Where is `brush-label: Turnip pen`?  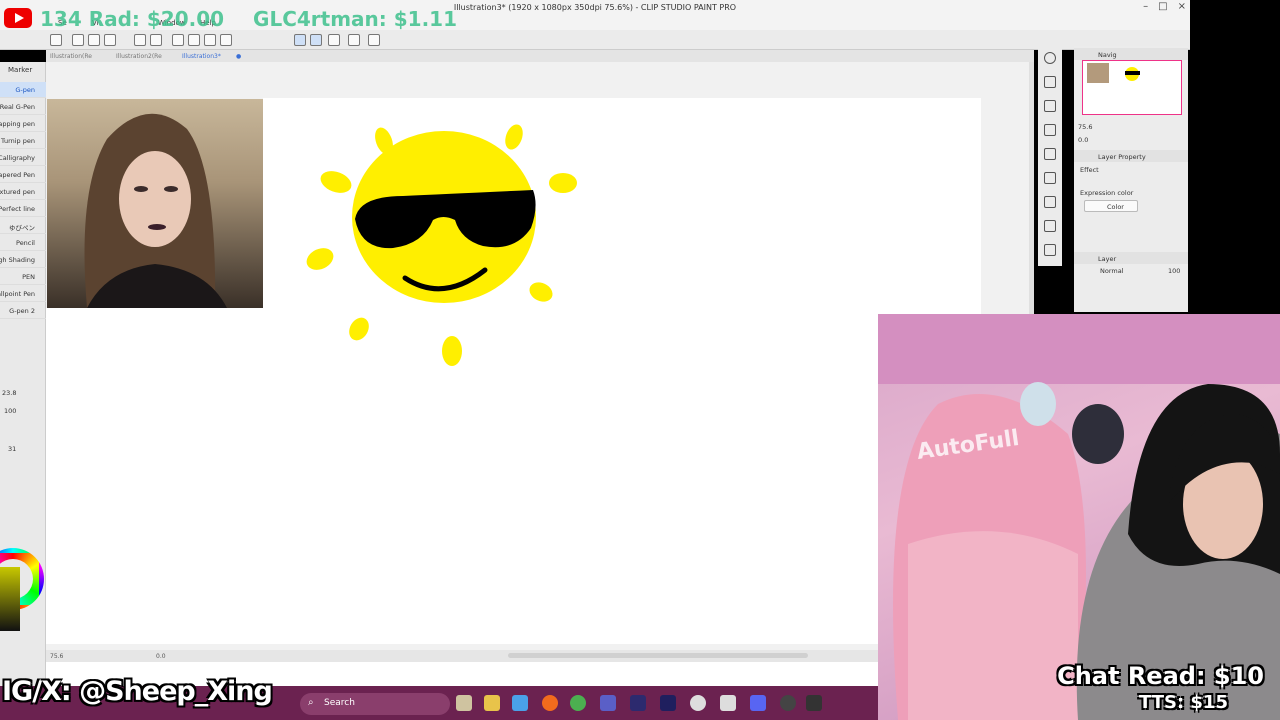
brush-label: Turnip pen is located at coordinates (17, 141).